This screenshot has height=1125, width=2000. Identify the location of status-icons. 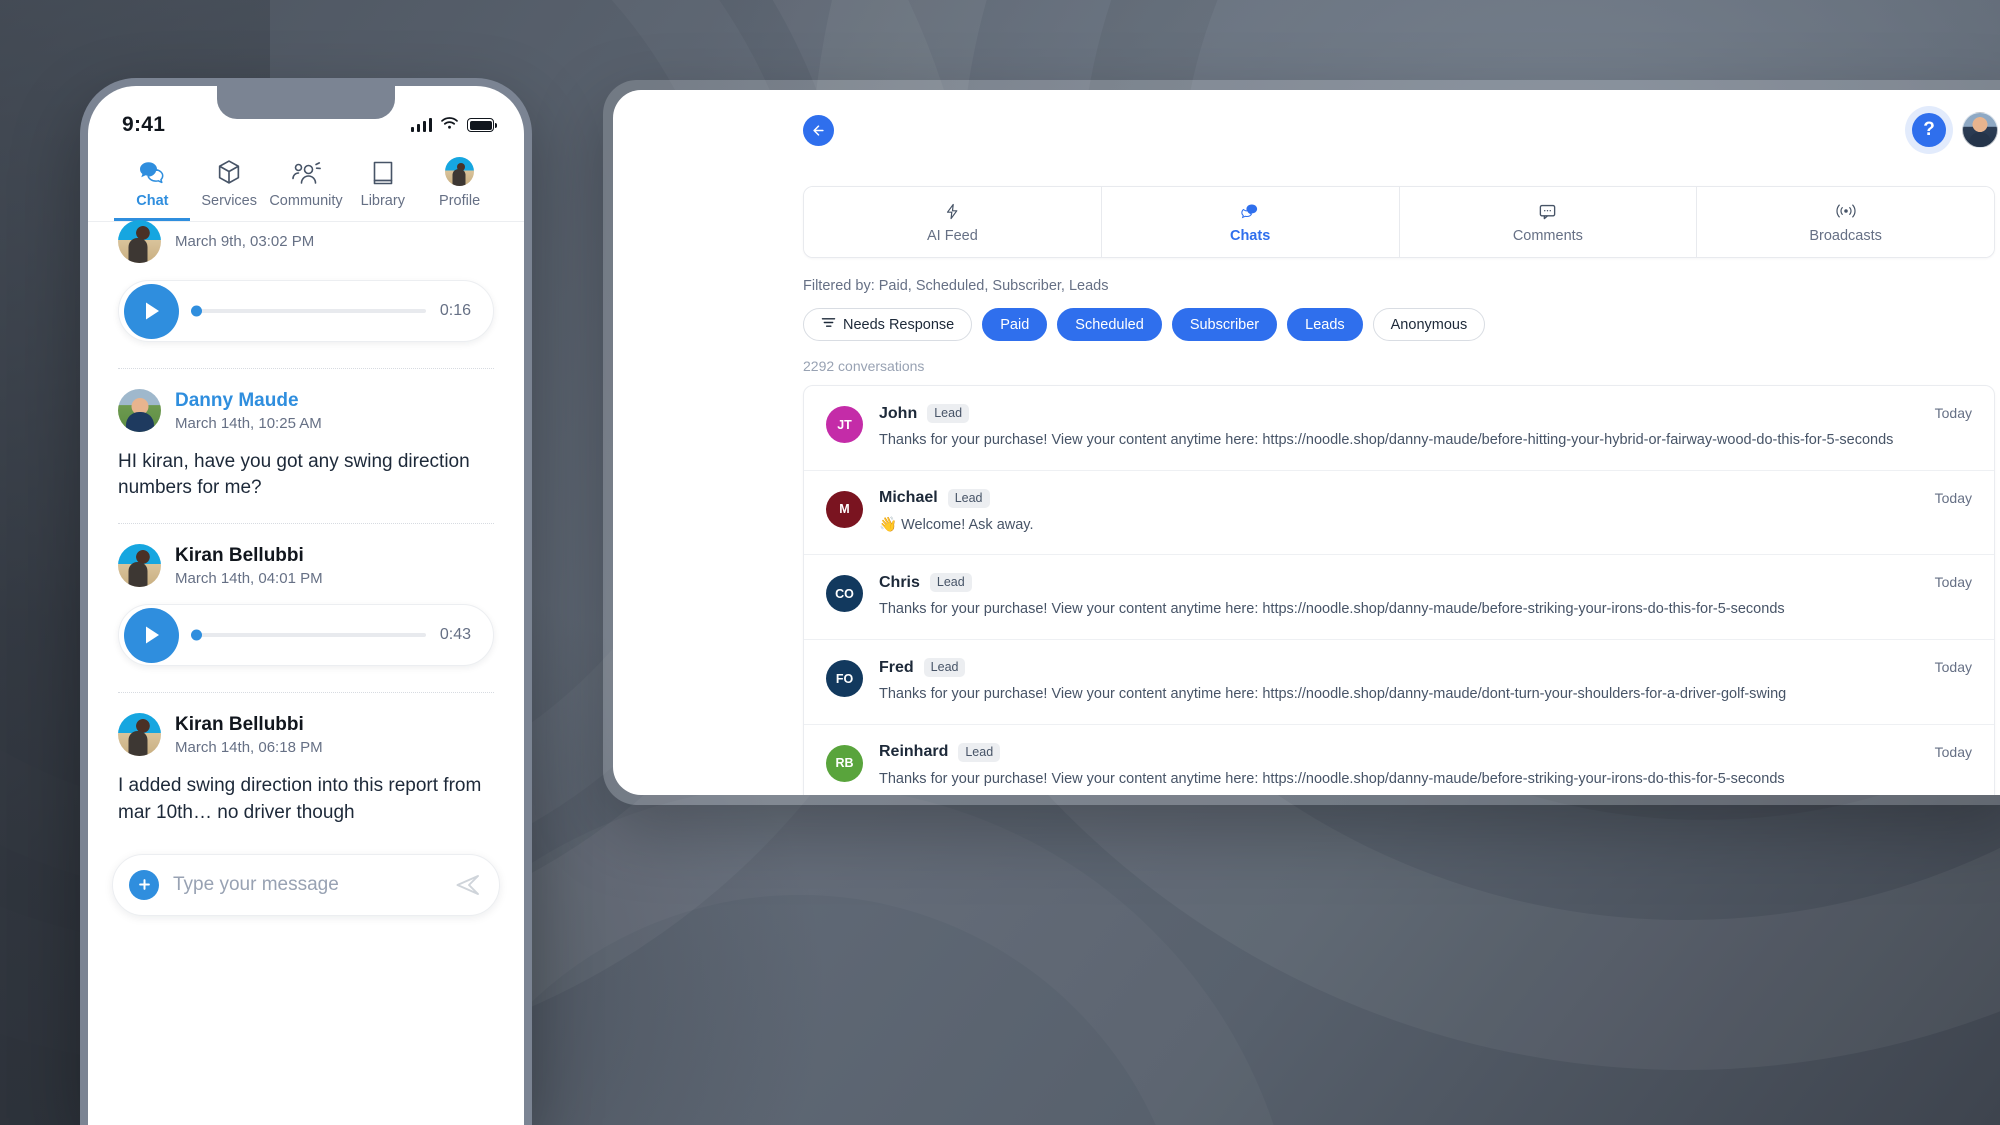
(453, 125).